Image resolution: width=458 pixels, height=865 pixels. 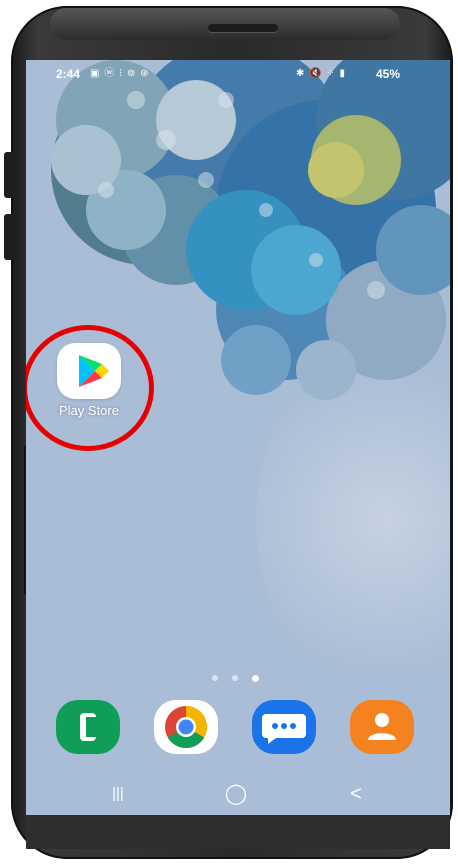 What do you see at coordinates (118, 794) in the screenshot?
I see `recents-button: |||` at bounding box center [118, 794].